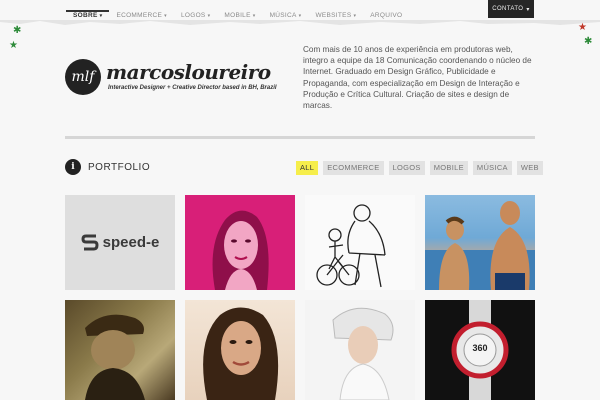 This screenshot has height=400, width=600. I want to click on portfolio-tile-sport-watch: 360, so click(480, 350).